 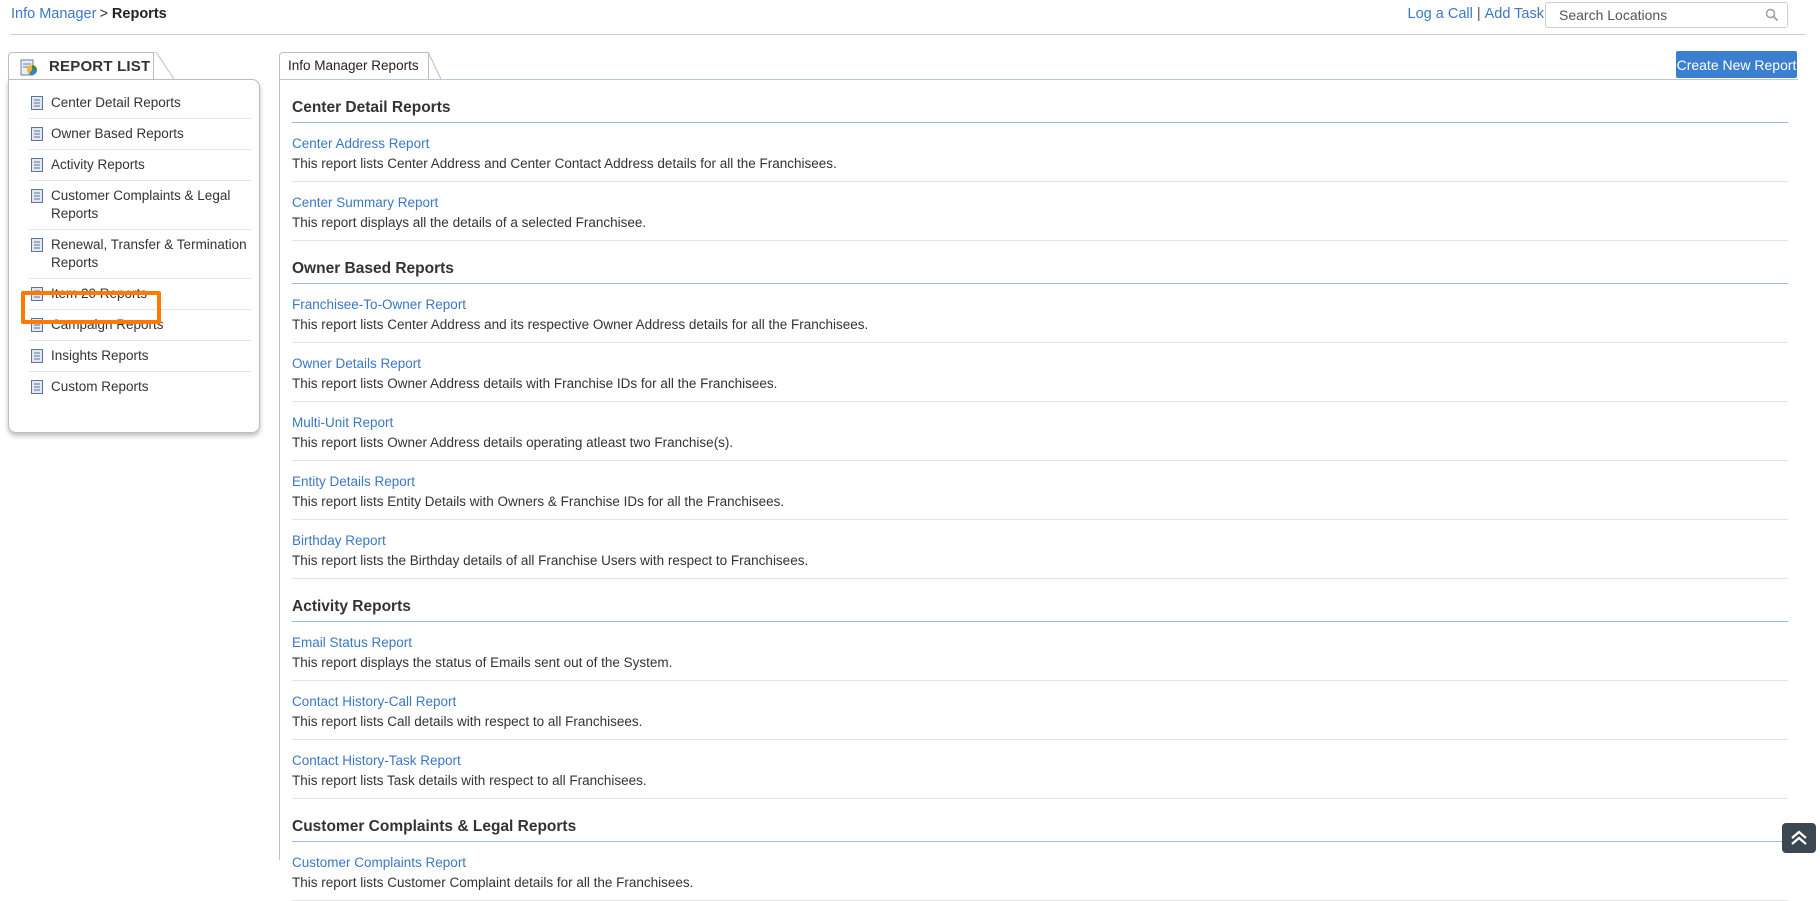 I want to click on scroll-to-top-button, so click(x=1799, y=838).